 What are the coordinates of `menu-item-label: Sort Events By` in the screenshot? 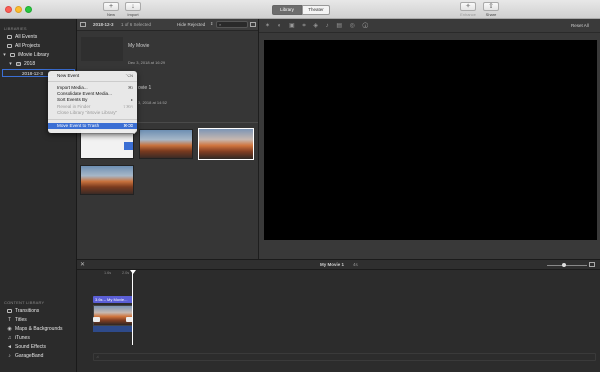 It's located at (72, 99).